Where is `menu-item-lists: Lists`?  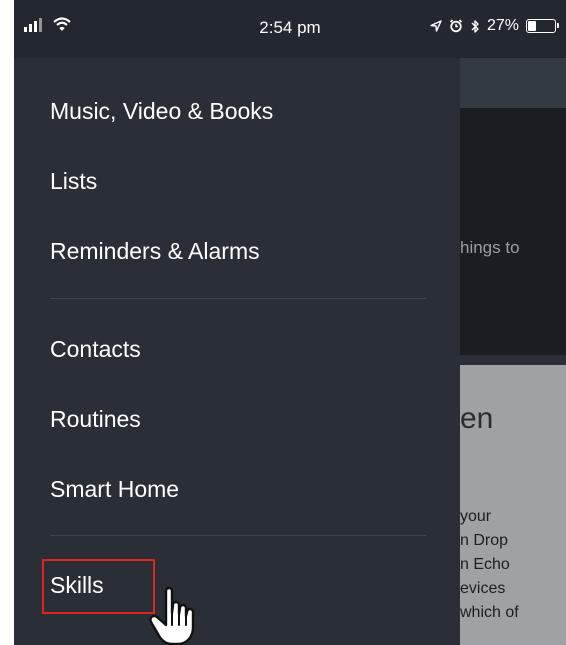
menu-item-lists: Lists is located at coordinates (73, 181).